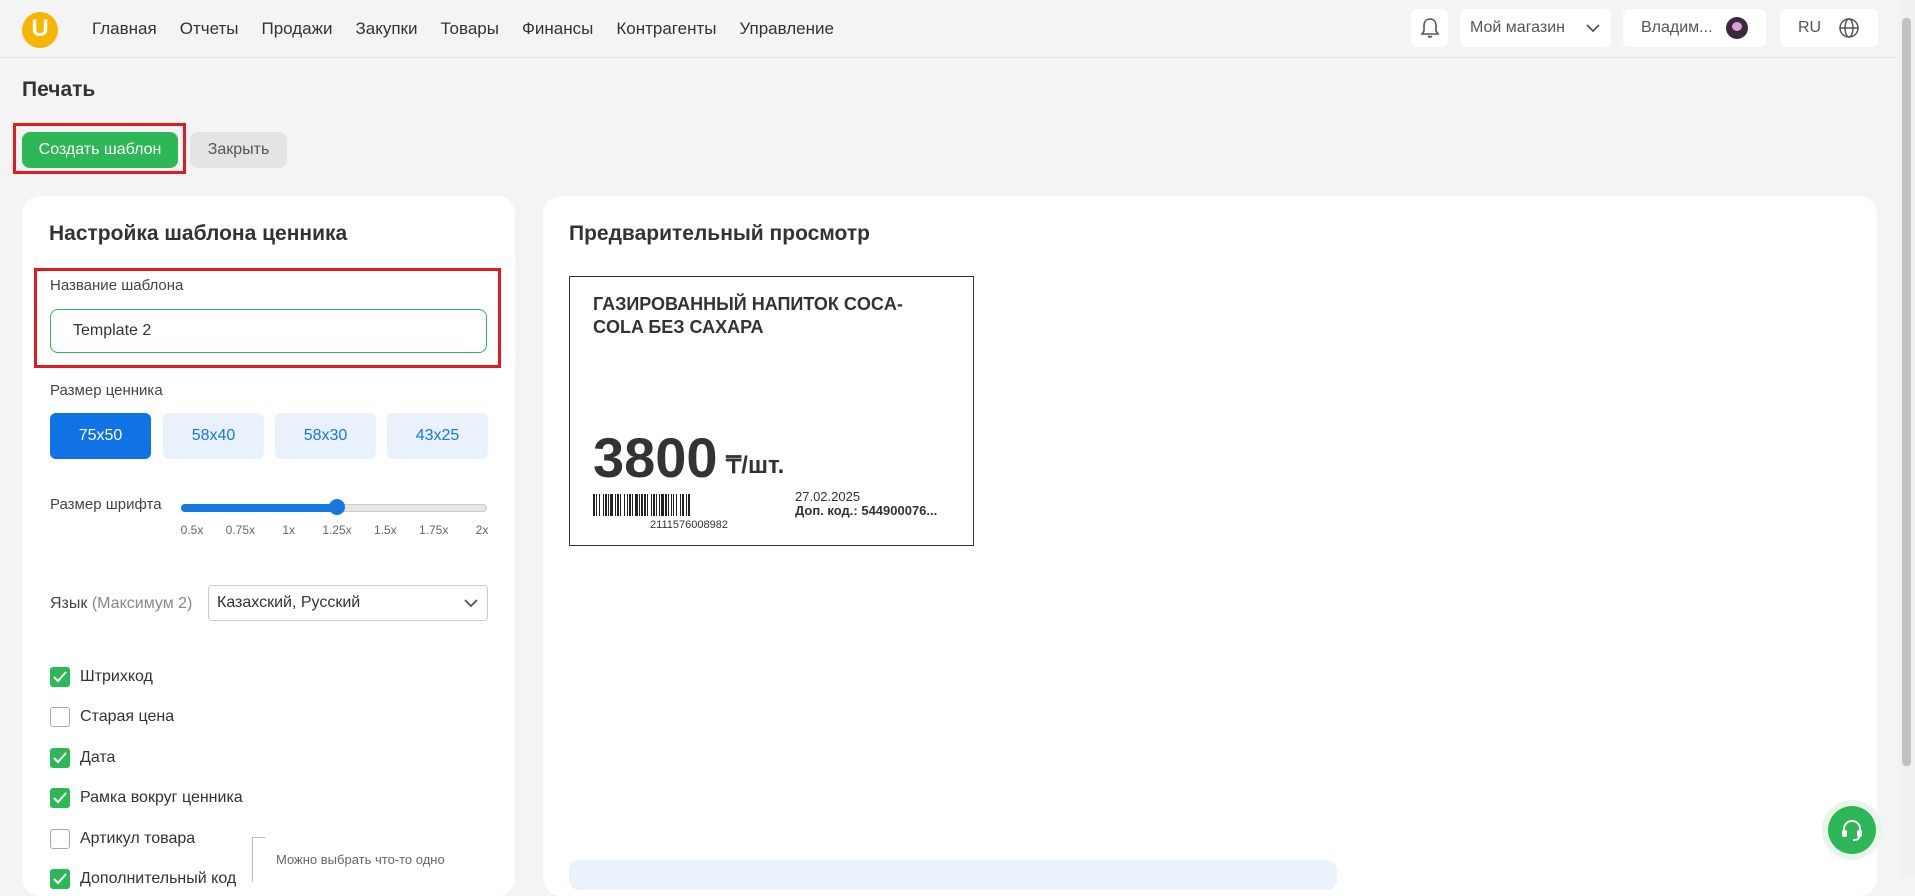 Image resolution: width=1915 pixels, height=896 pixels. I want to click on page-title: Печать, so click(59, 89).